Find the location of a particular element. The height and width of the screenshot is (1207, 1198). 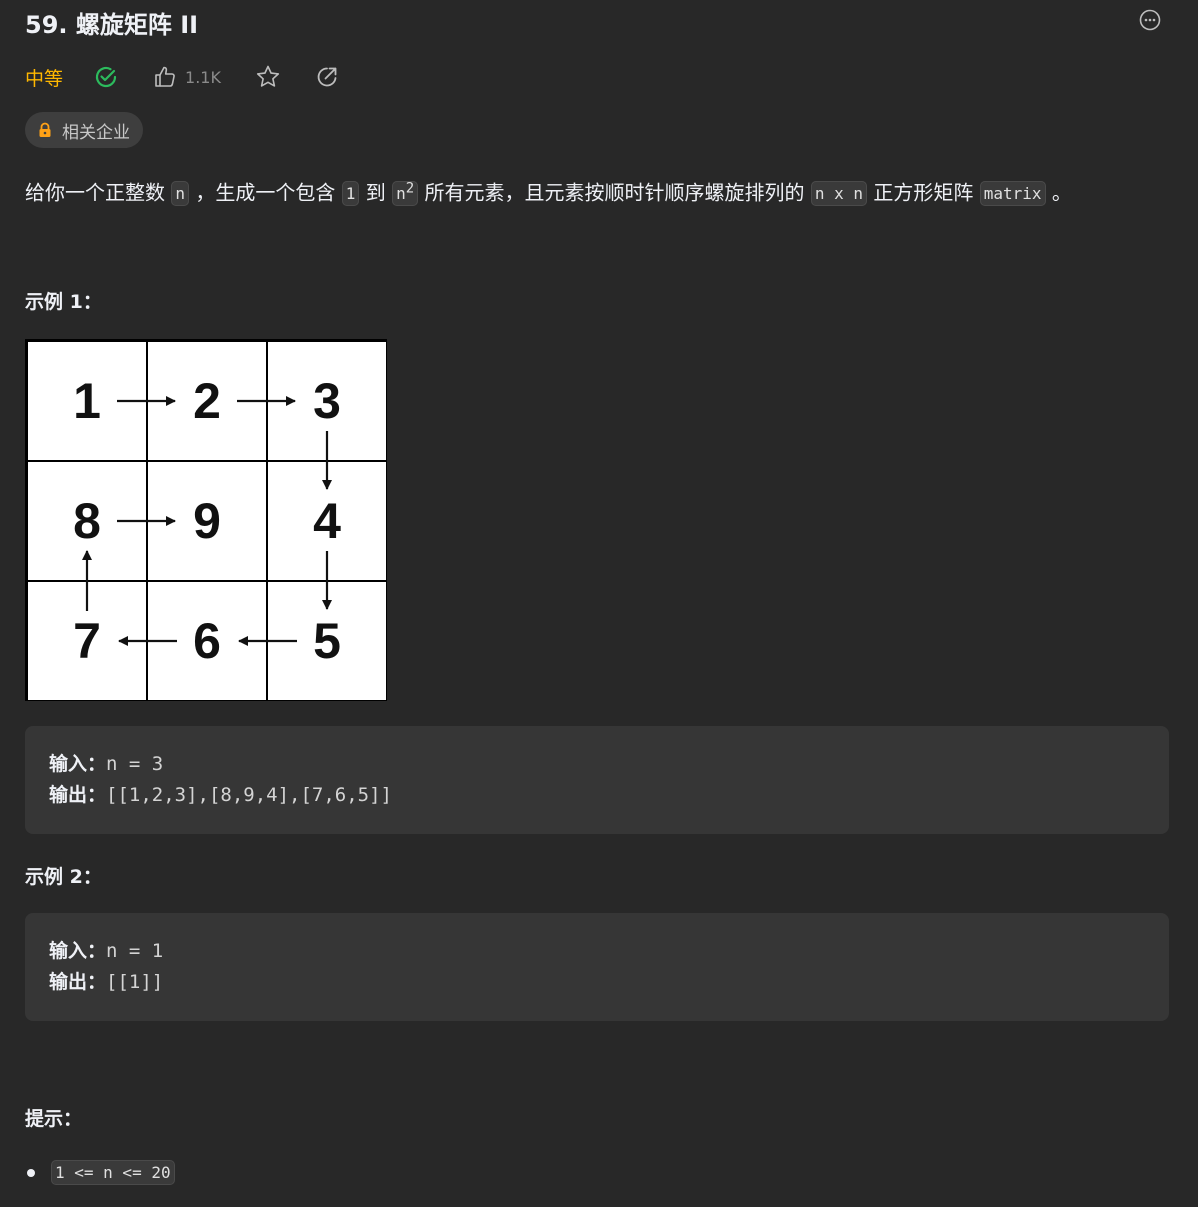

share-icon is located at coordinates (327, 77).